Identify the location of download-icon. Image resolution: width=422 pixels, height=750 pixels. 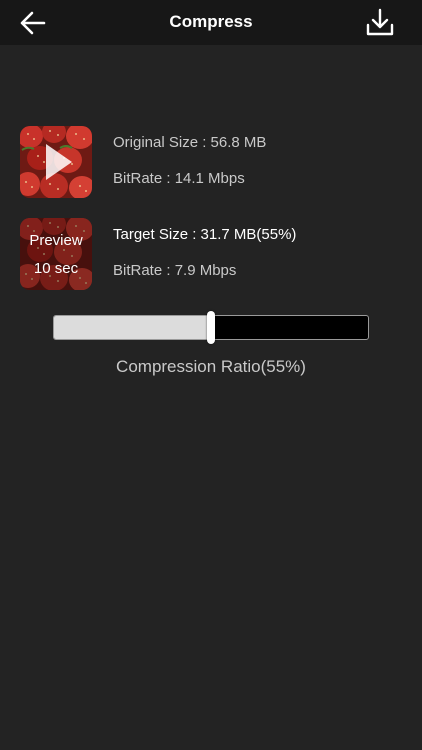
(380, 22).